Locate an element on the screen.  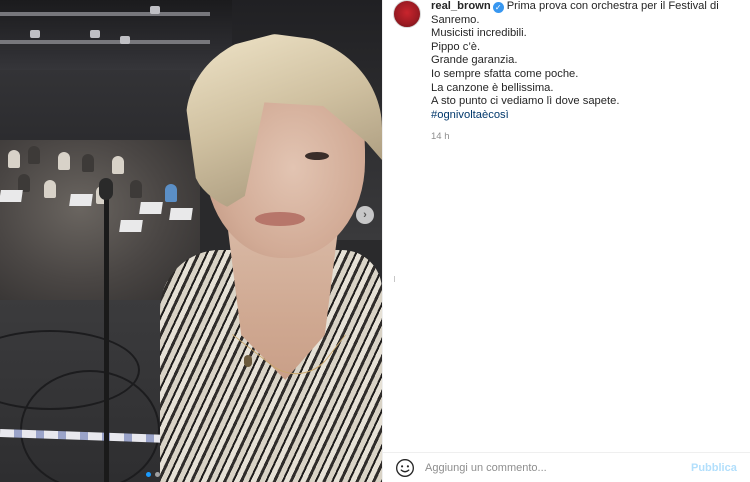
scroll-marker is located at coordinates (394, 279).